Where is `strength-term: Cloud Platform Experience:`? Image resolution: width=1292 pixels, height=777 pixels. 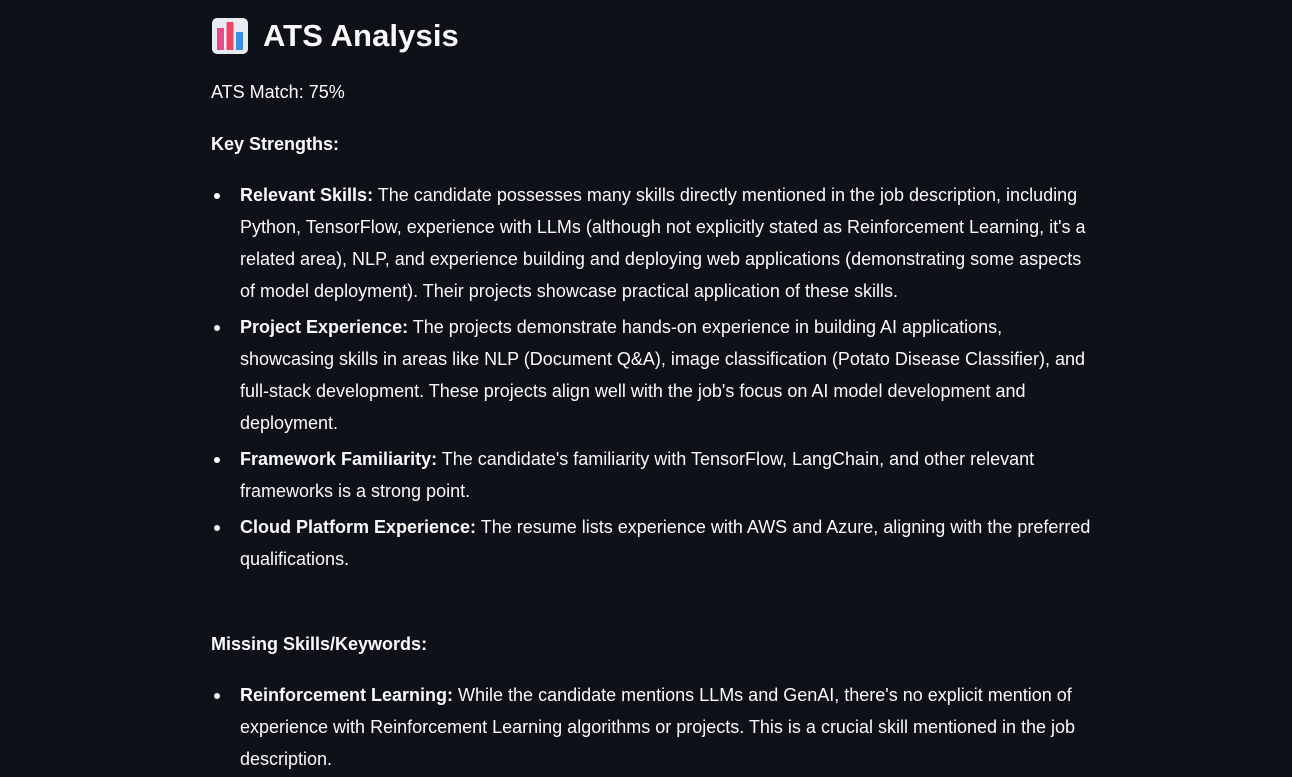 strength-term: Cloud Platform Experience: is located at coordinates (358, 527).